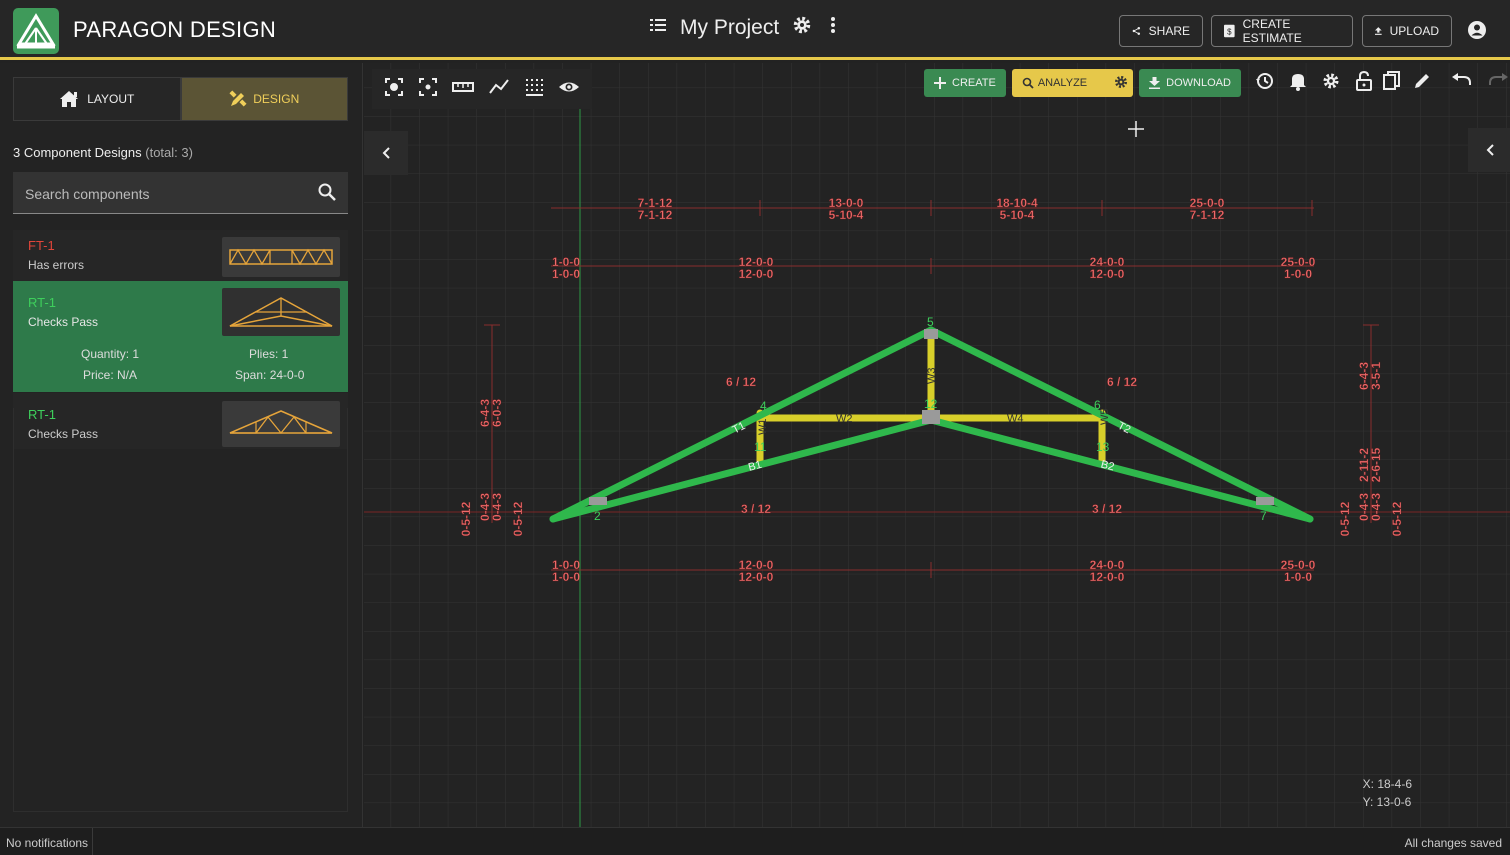  Describe the element at coordinates (1155, 83) in the screenshot. I see `download-icon` at that location.